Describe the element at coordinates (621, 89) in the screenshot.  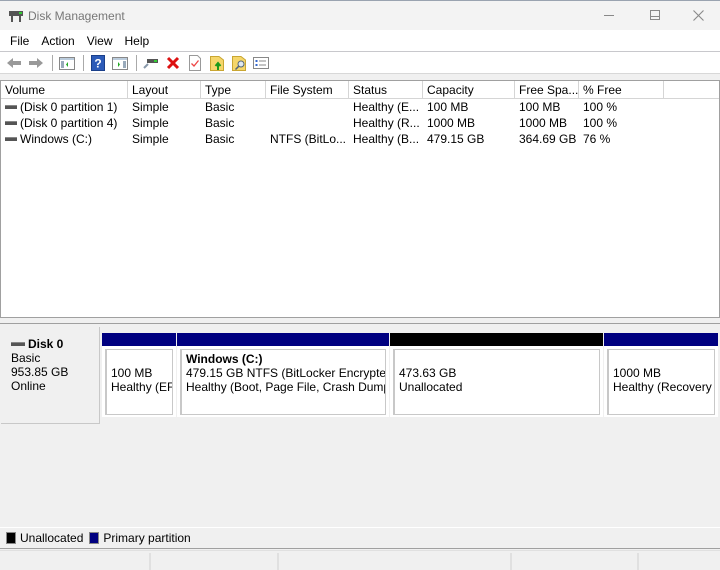
I see `column-header-percent-free: % Free` at that location.